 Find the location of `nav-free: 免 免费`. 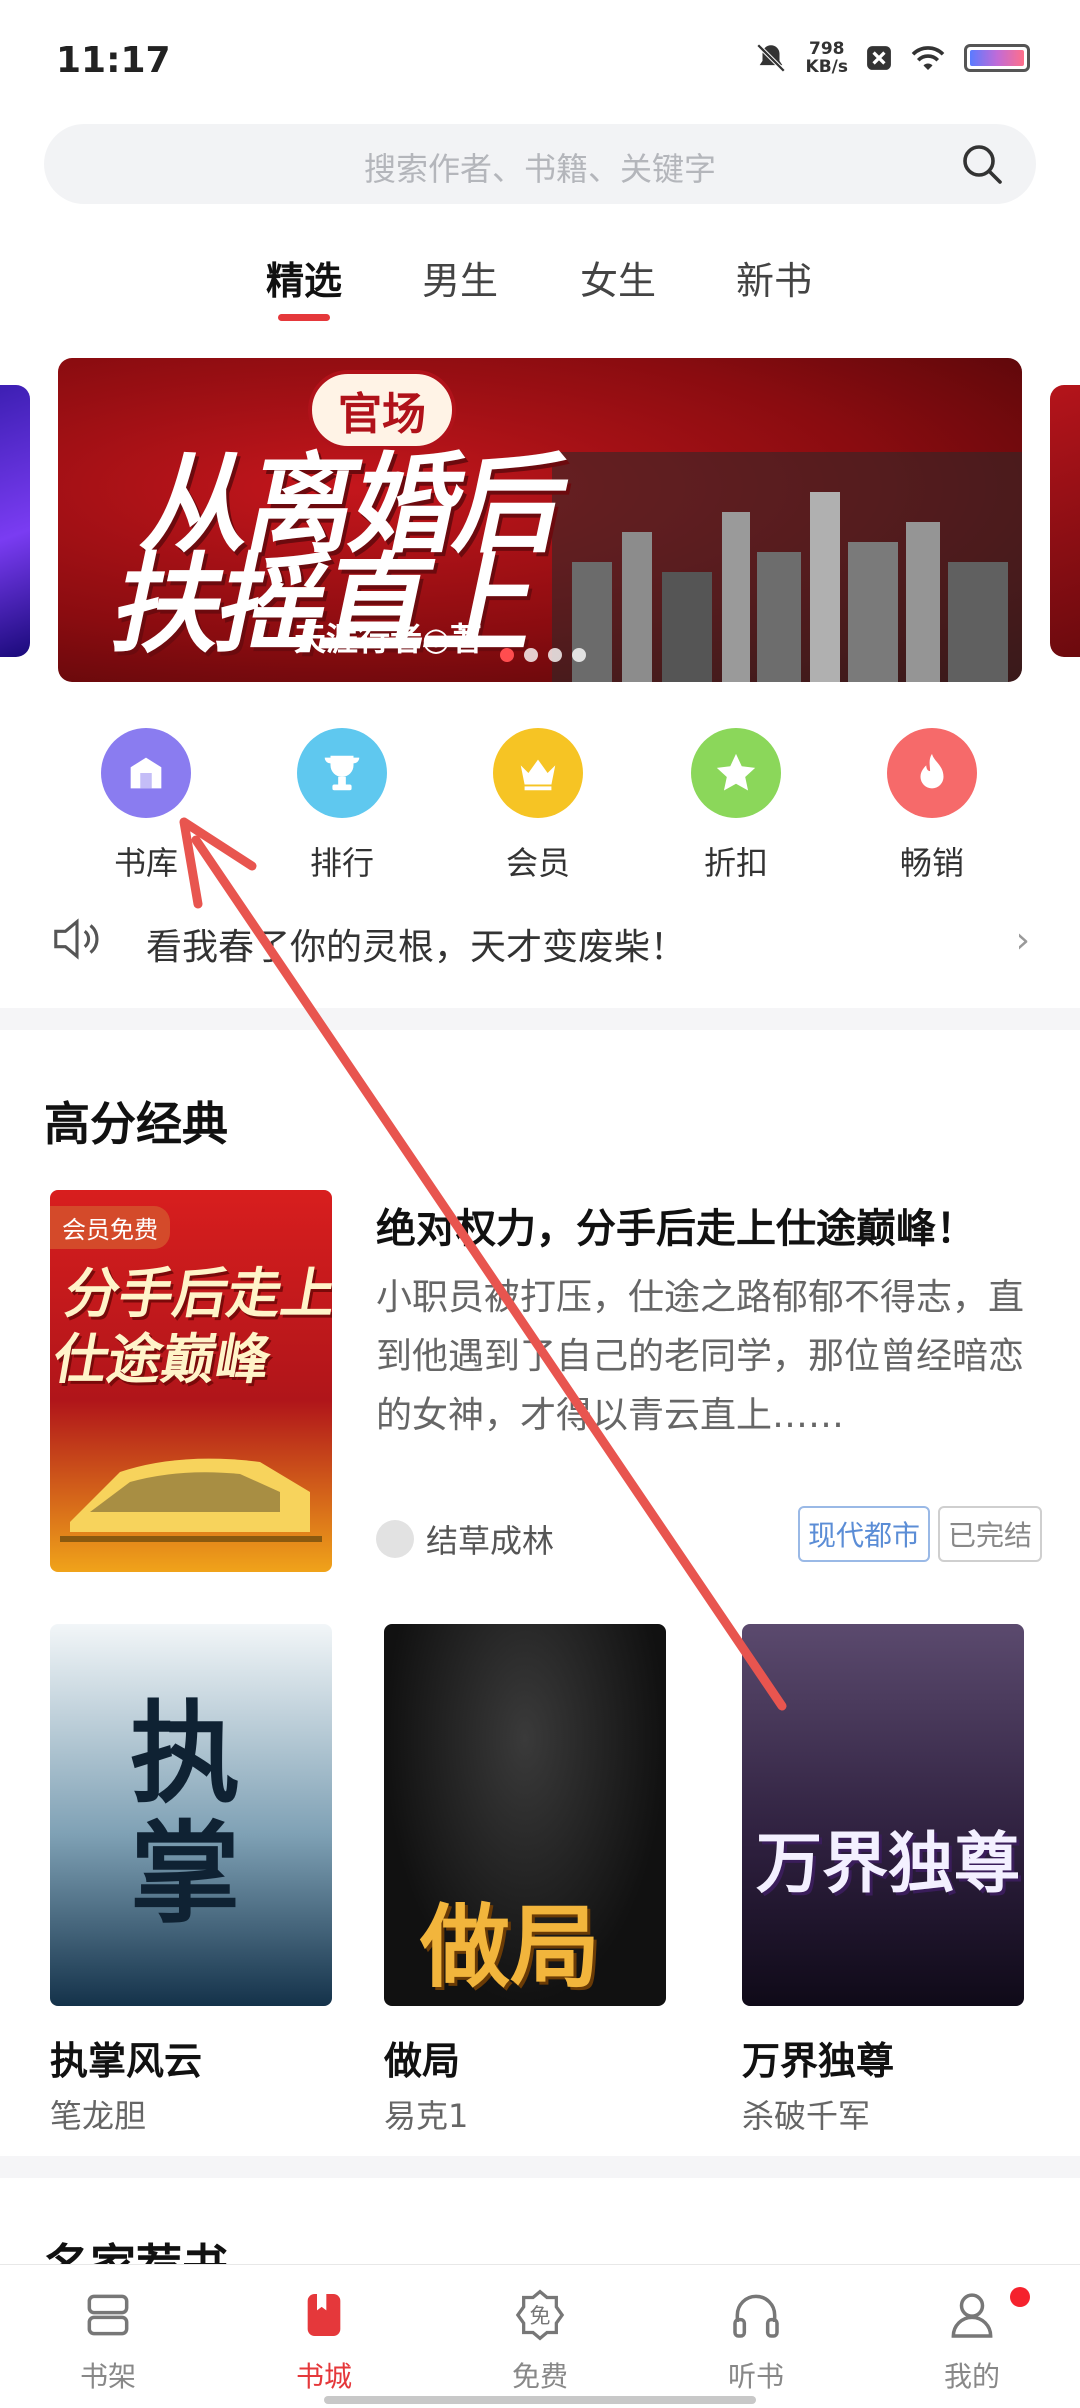

nav-free: 免 免费 is located at coordinates (540, 2341).